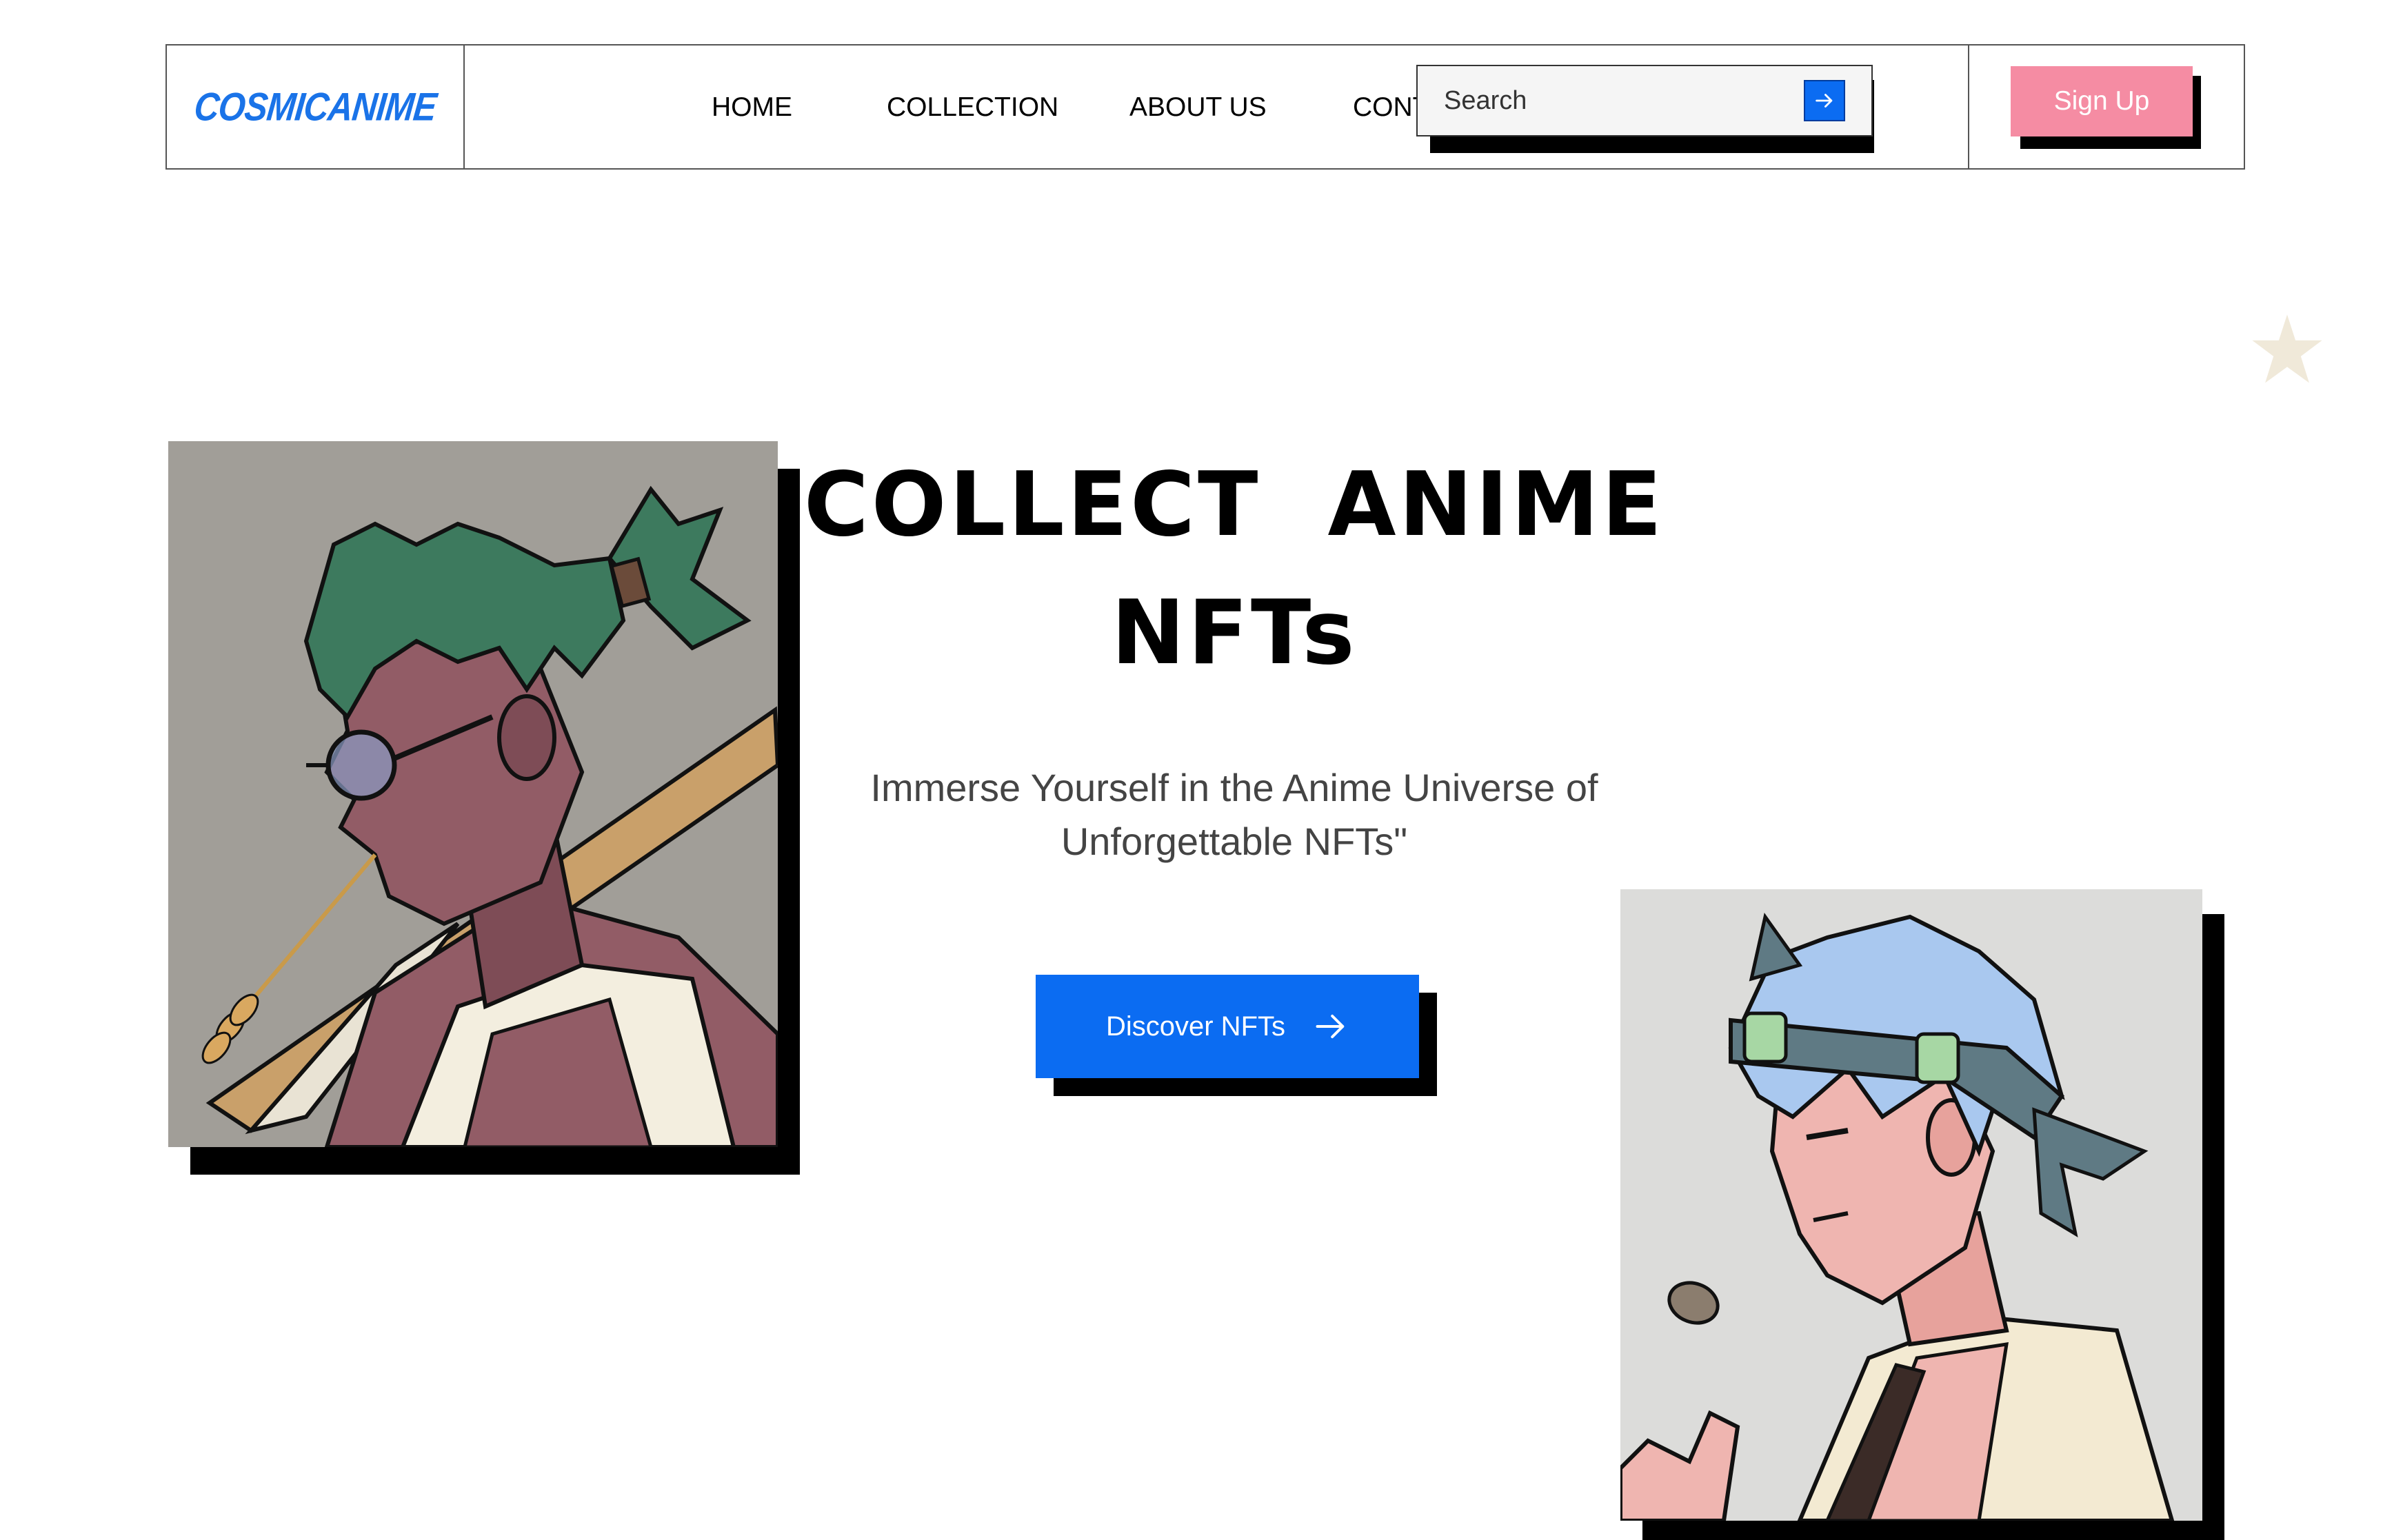 This screenshot has height=1540, width=2383. I want to click on nav-item-home: HOME, so click(752, 108).